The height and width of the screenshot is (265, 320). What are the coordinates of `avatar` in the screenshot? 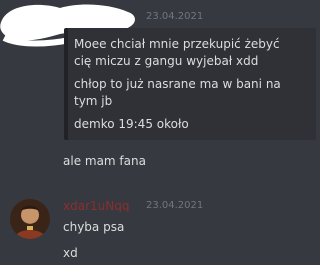 It's located at (30, 219).